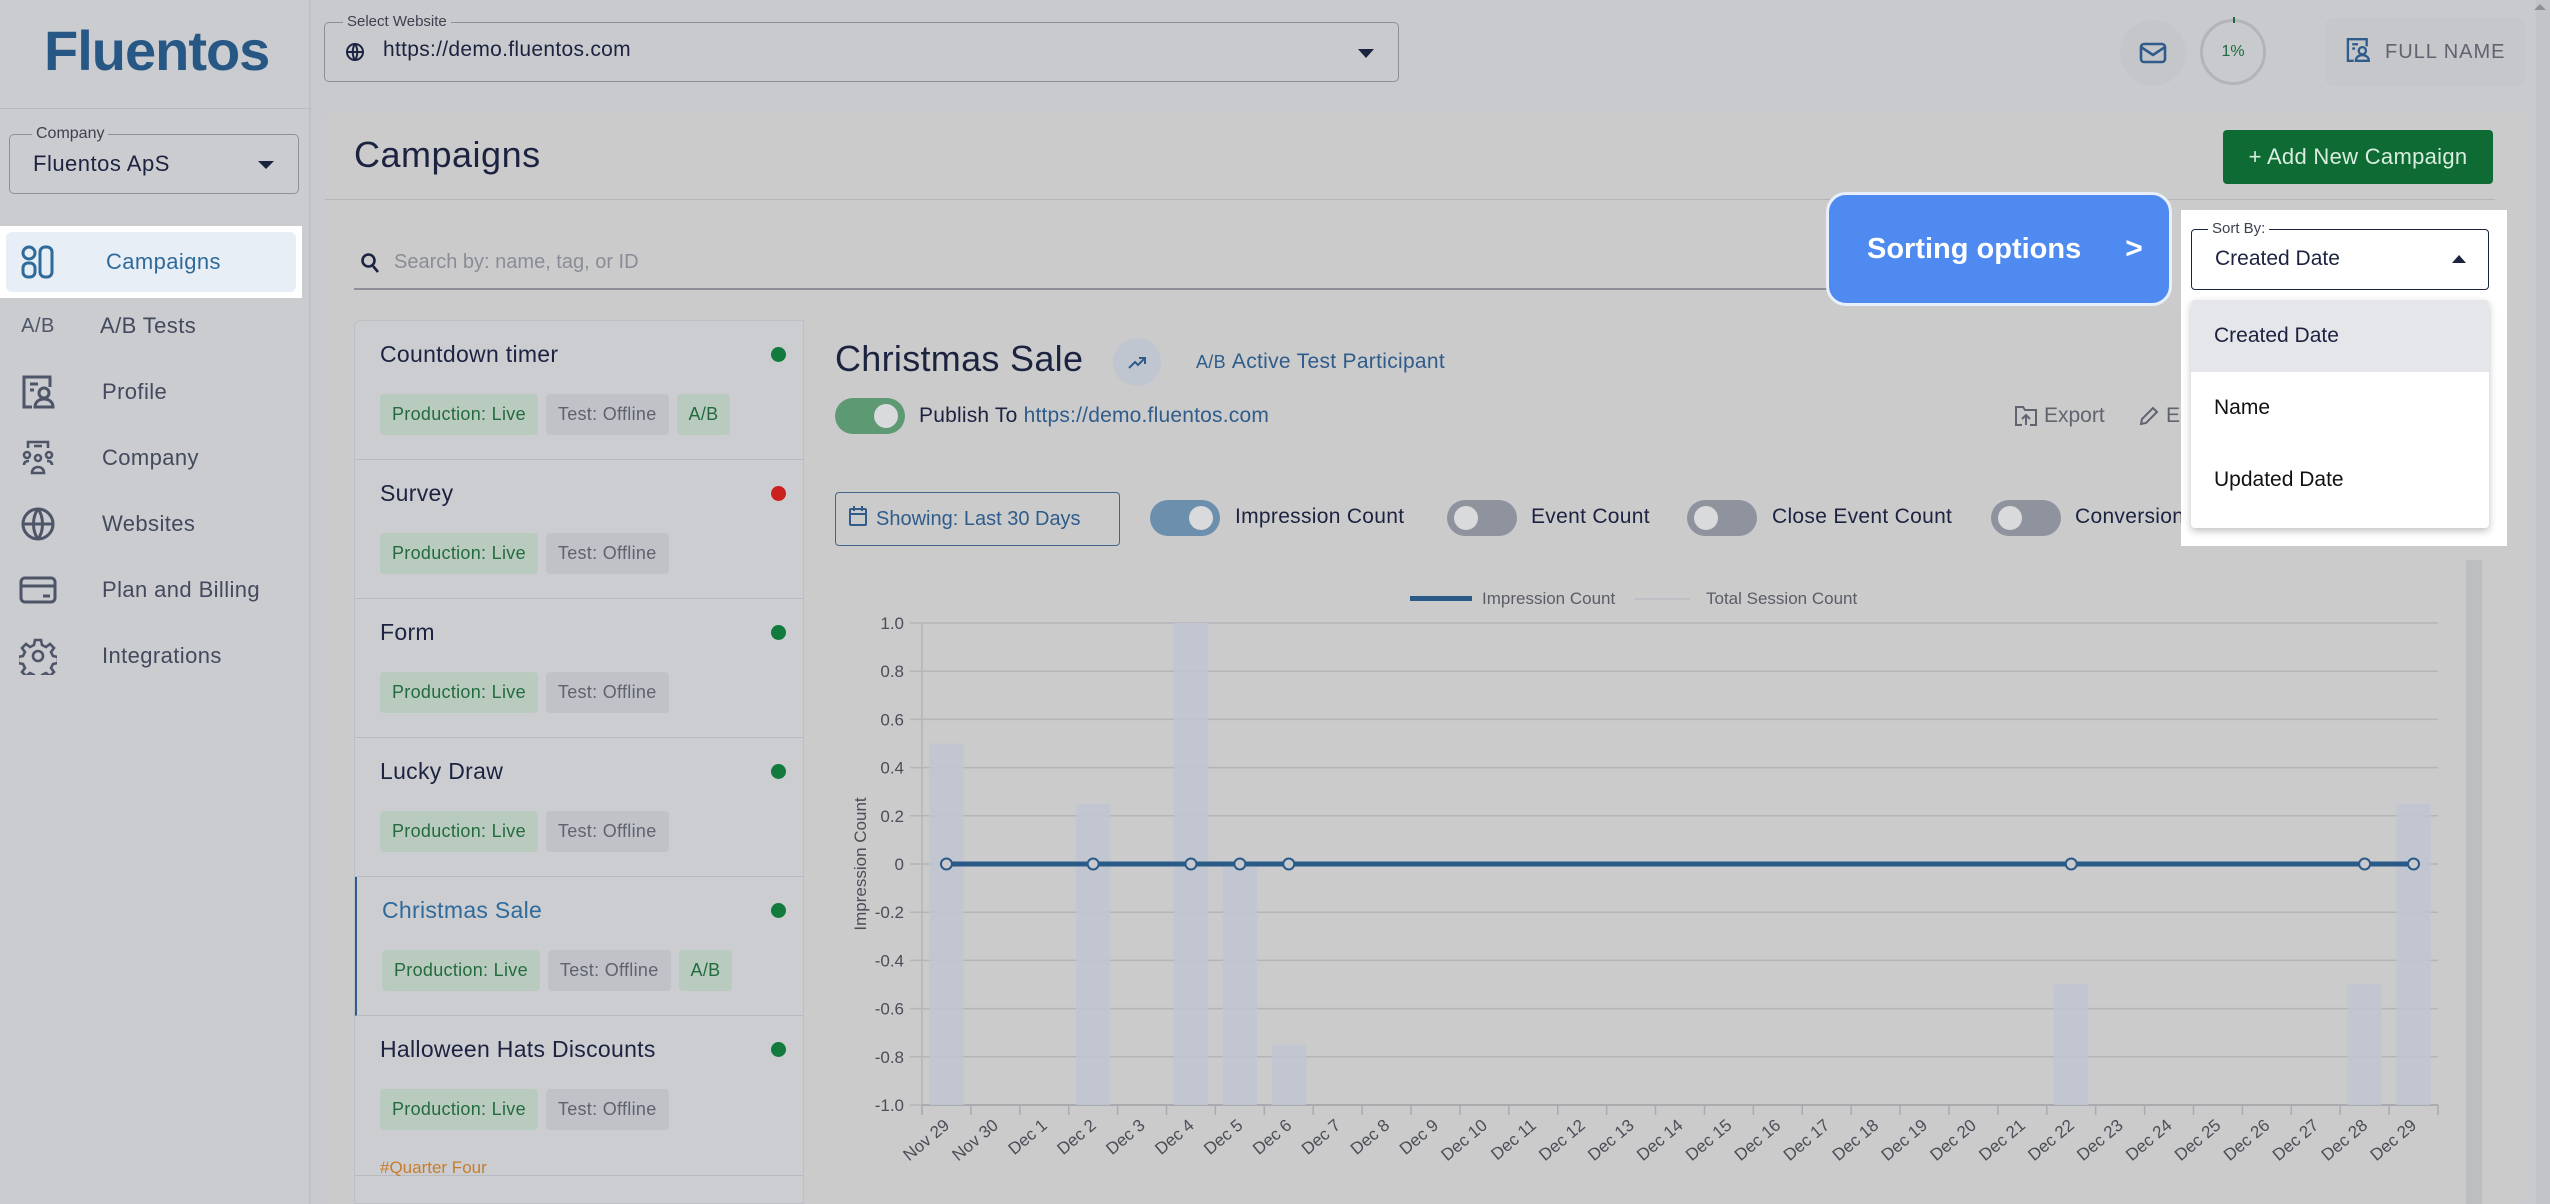  Describe the element at coordinates (1482, 518) in the screenshot. I see `event-count-toggle` at that location.